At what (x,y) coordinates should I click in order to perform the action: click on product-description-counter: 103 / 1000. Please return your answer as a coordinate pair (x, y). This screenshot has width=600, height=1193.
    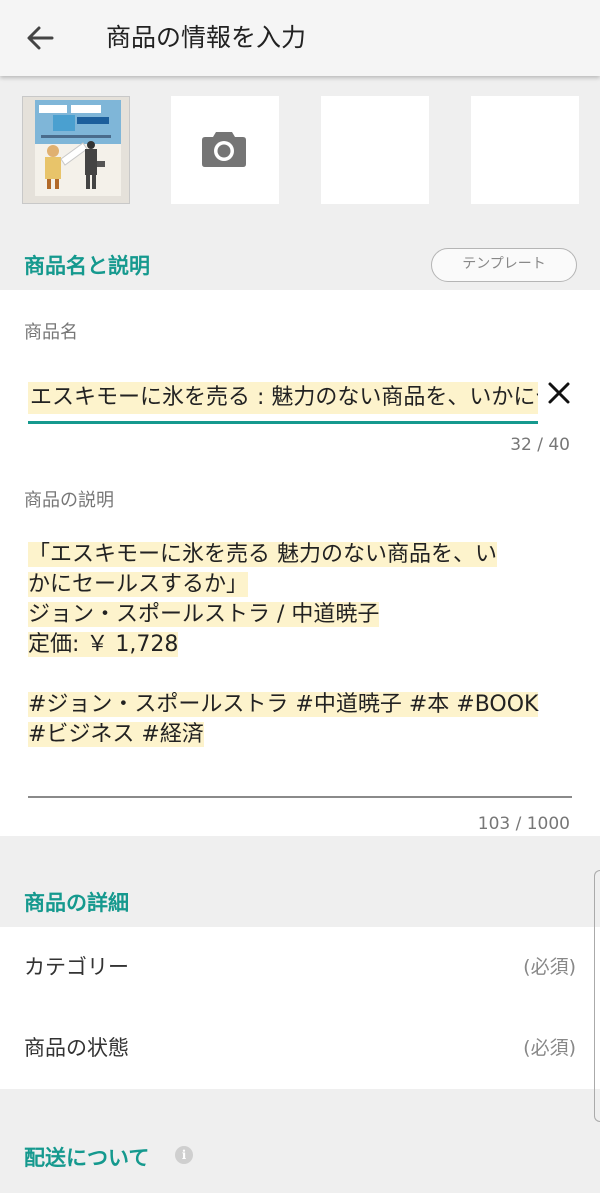
    Looking at the image, I should click on (523, 824).